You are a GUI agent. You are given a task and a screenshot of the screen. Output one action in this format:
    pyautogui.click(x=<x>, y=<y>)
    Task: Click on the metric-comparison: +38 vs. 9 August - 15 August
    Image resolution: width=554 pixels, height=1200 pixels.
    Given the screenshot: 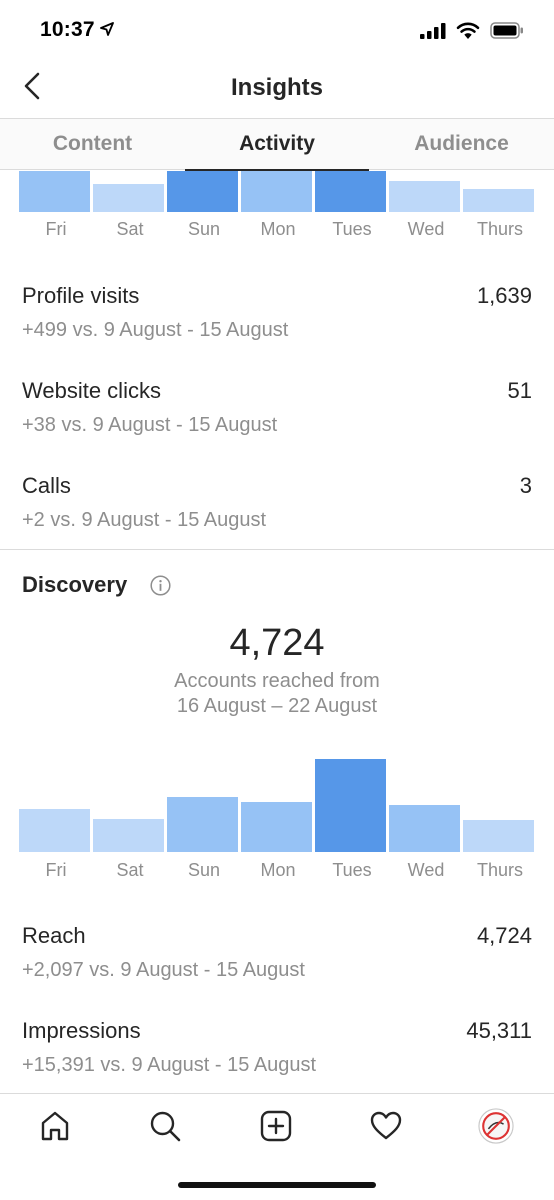 What is the action you would take?
    pyautogui.click(x=150, y=425)
    